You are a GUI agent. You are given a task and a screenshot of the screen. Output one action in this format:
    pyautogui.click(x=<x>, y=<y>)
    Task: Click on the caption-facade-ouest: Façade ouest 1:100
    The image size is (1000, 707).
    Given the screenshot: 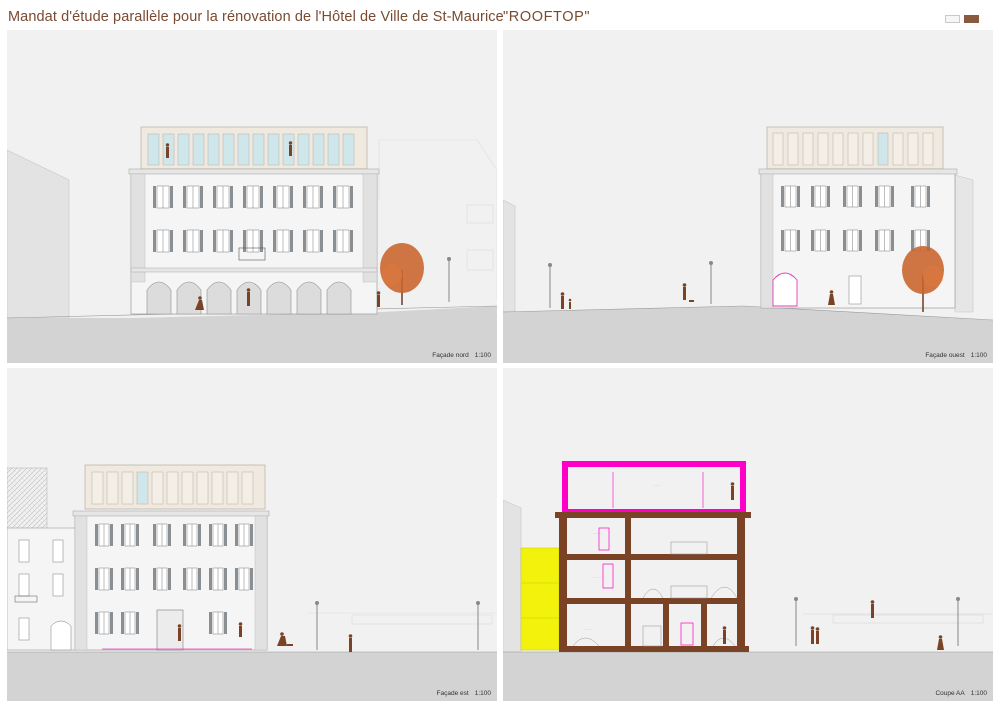 What is the action you would take?
    pyautogui.click(x=956, y=355)
    